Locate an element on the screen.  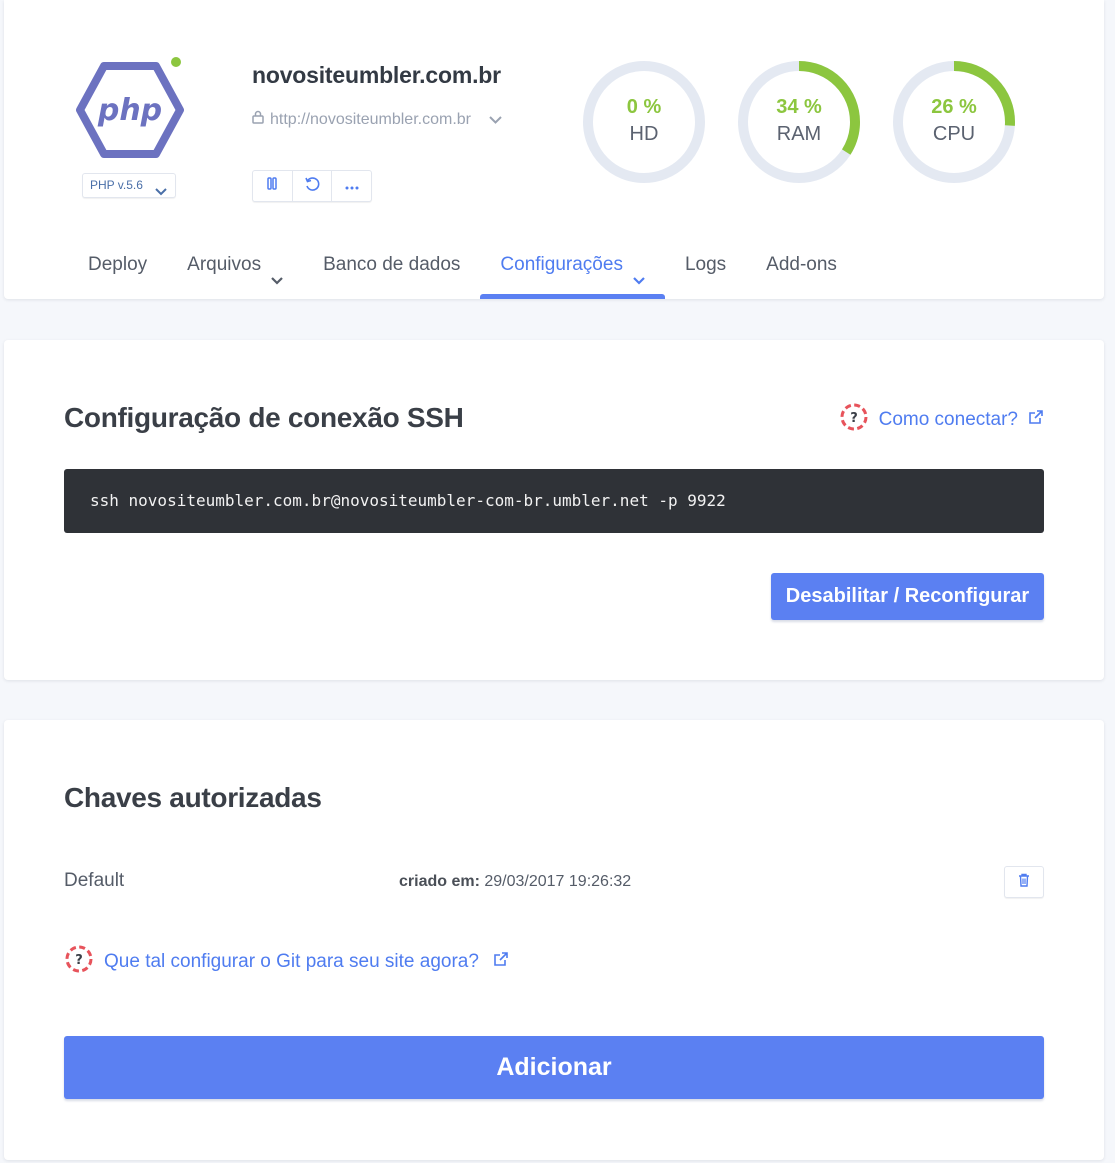
delete-key-button is located at coordinates (1024, 882).